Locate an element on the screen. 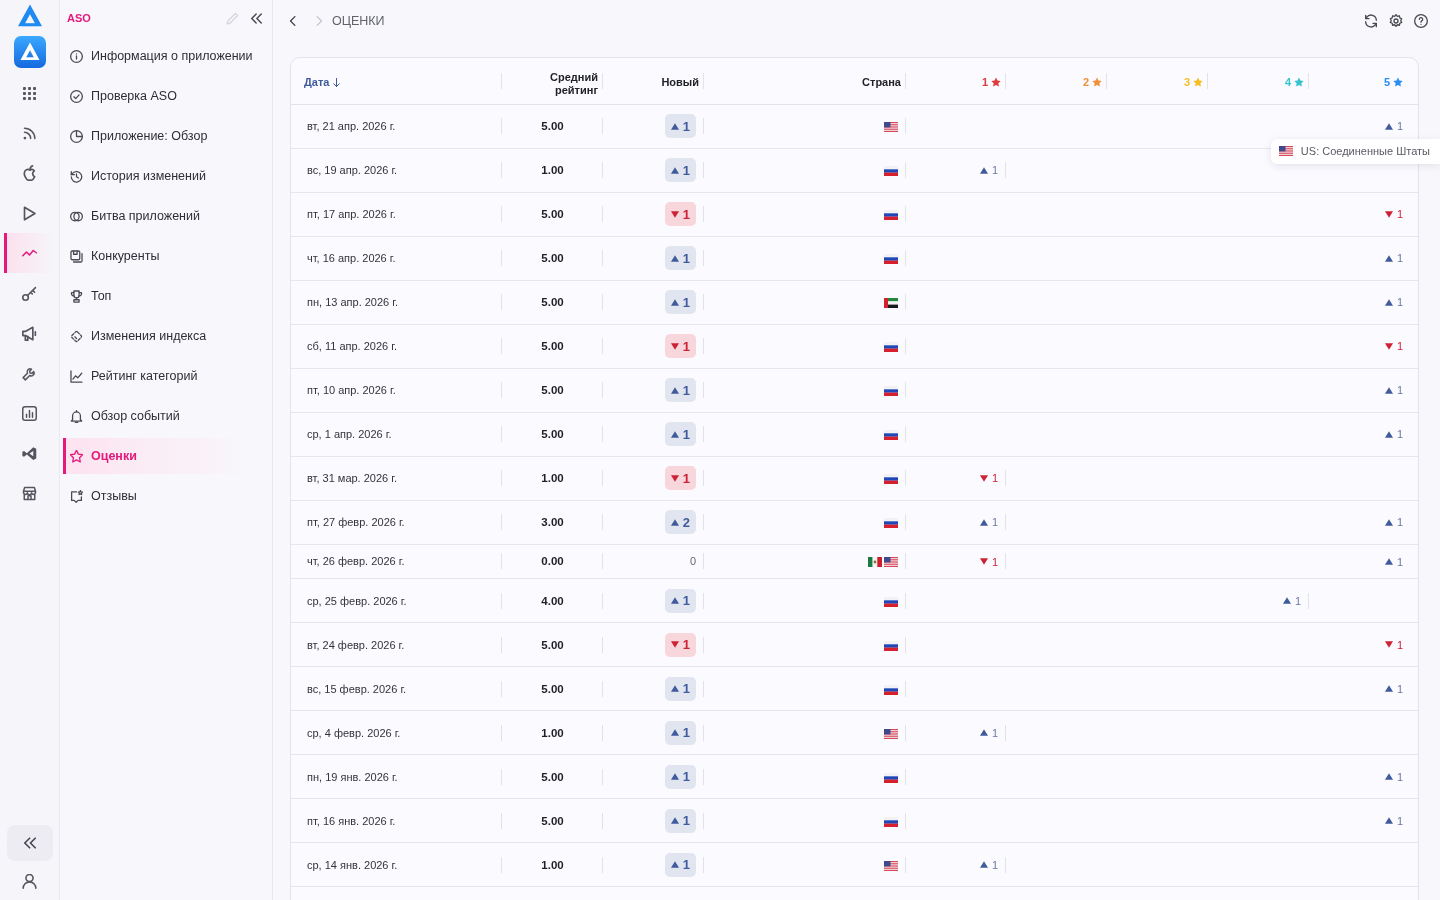 Image resolution: width=1440 pixels, height=900 pixels. tooltip-text: US: Соединенные Штаты is located at coordinates (1365, 151).